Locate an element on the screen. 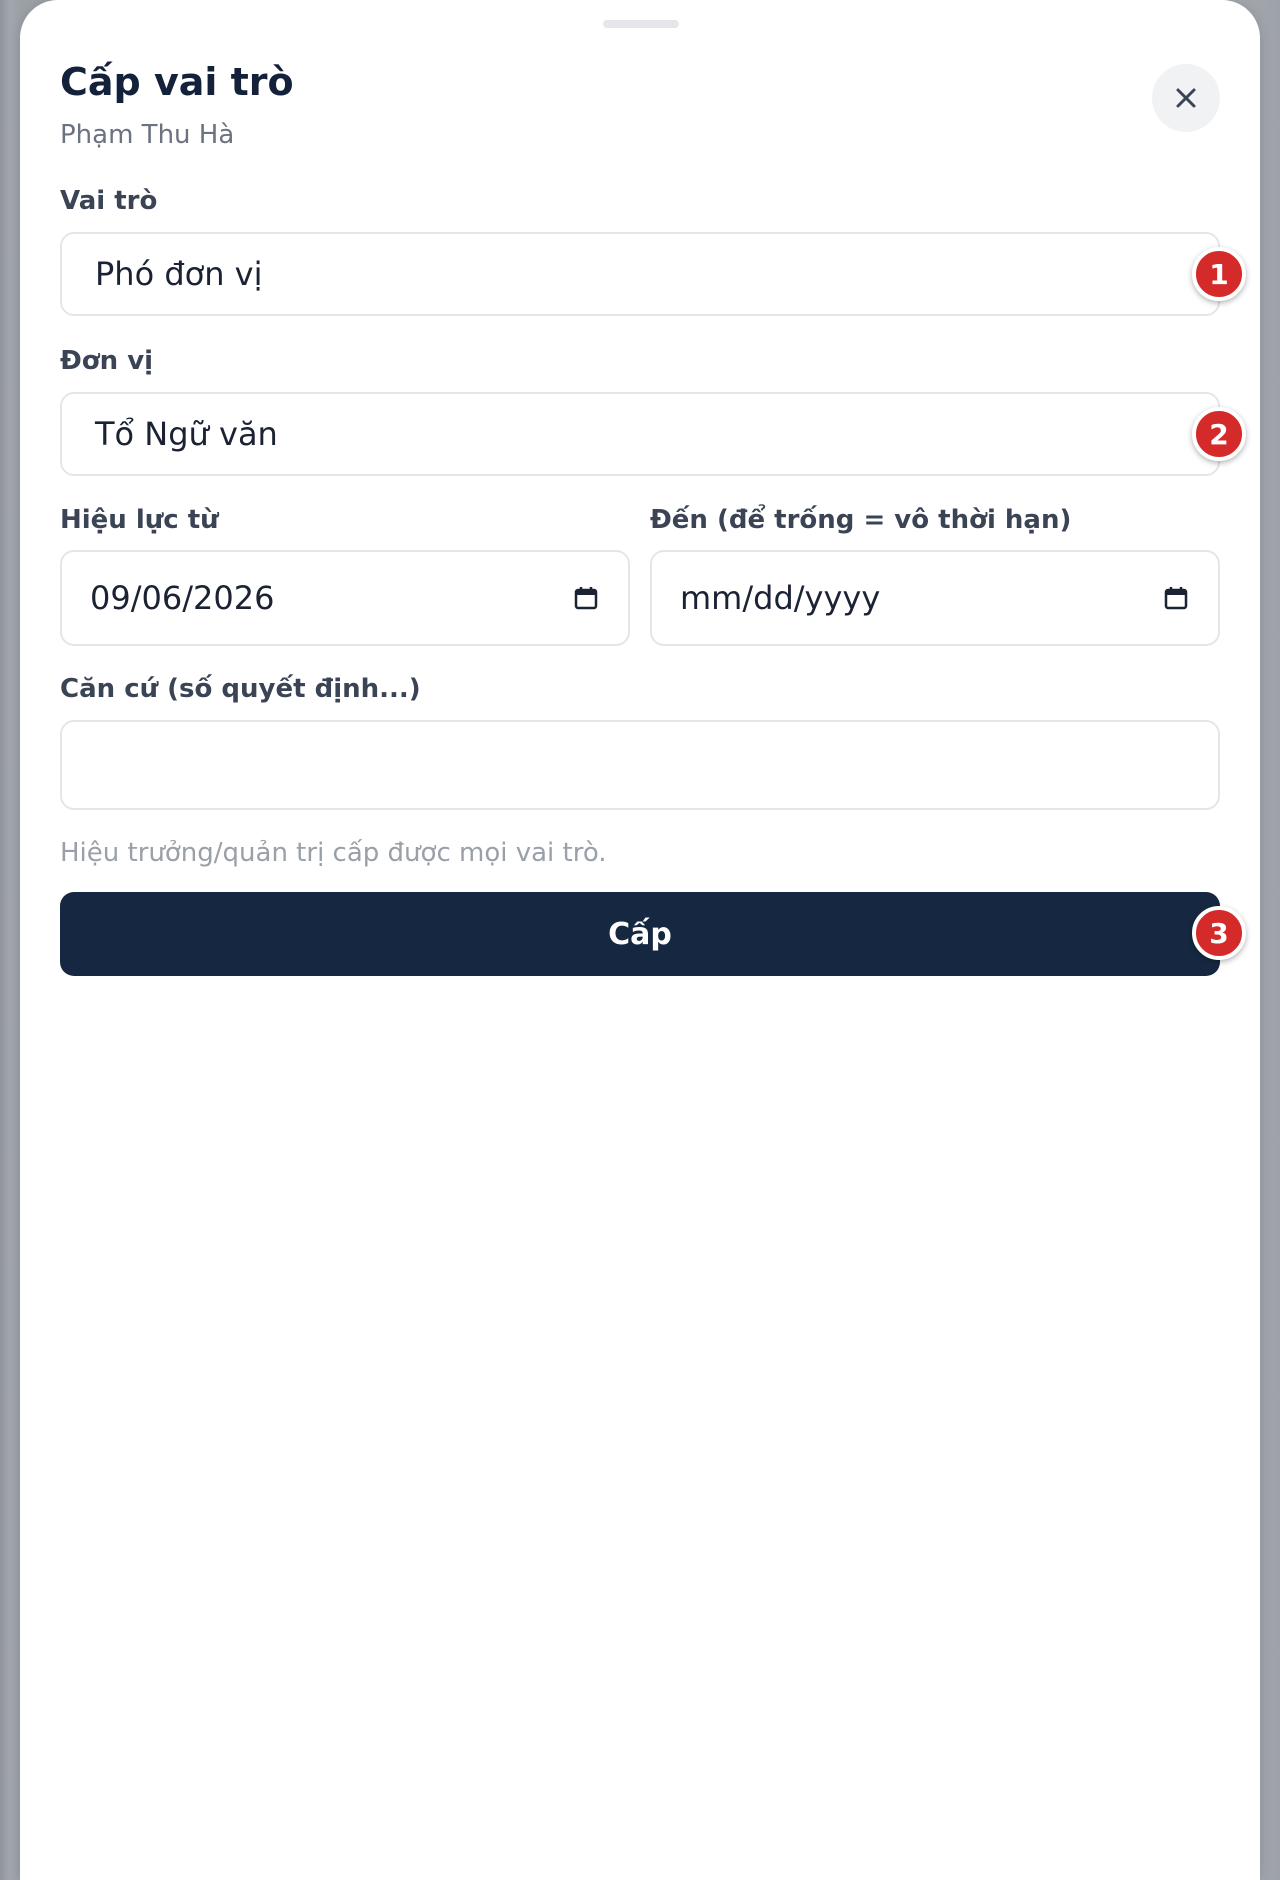  close-button is located at coordinates (1186, 98).